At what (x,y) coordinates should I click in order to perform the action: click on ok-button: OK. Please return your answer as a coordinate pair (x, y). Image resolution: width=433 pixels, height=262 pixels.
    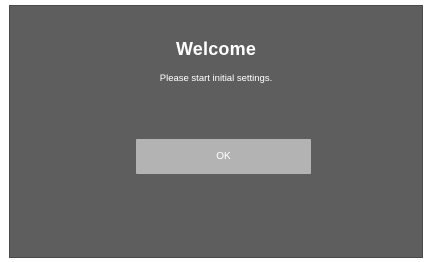
    Looking at the image, I should click on (223, 156).